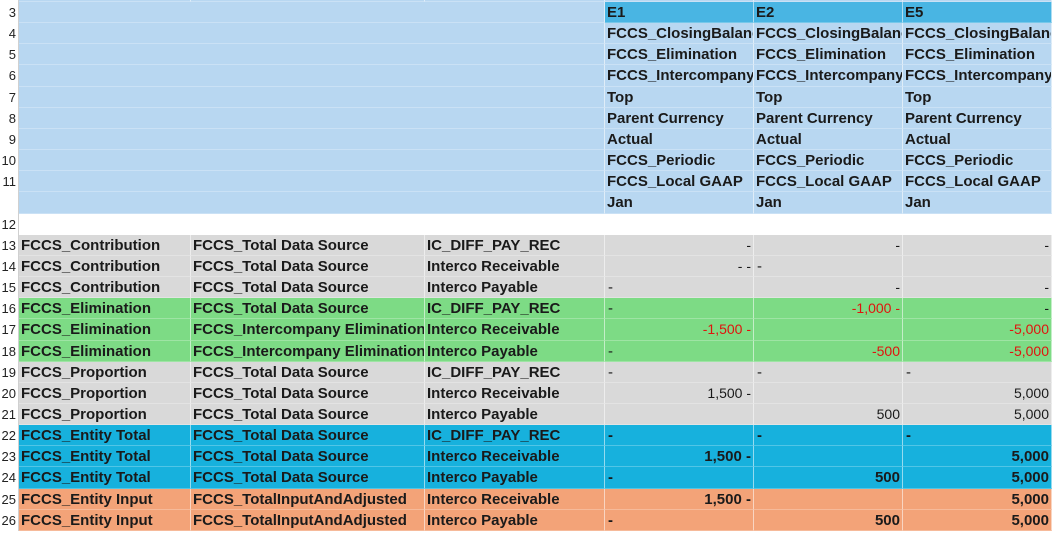 The height and width of the screenshot is (556, 1052). What do you see at coordinates (828, 351) in the screenshot?
I see `value-cell-e2: -500` at bounding box center [828, 351].